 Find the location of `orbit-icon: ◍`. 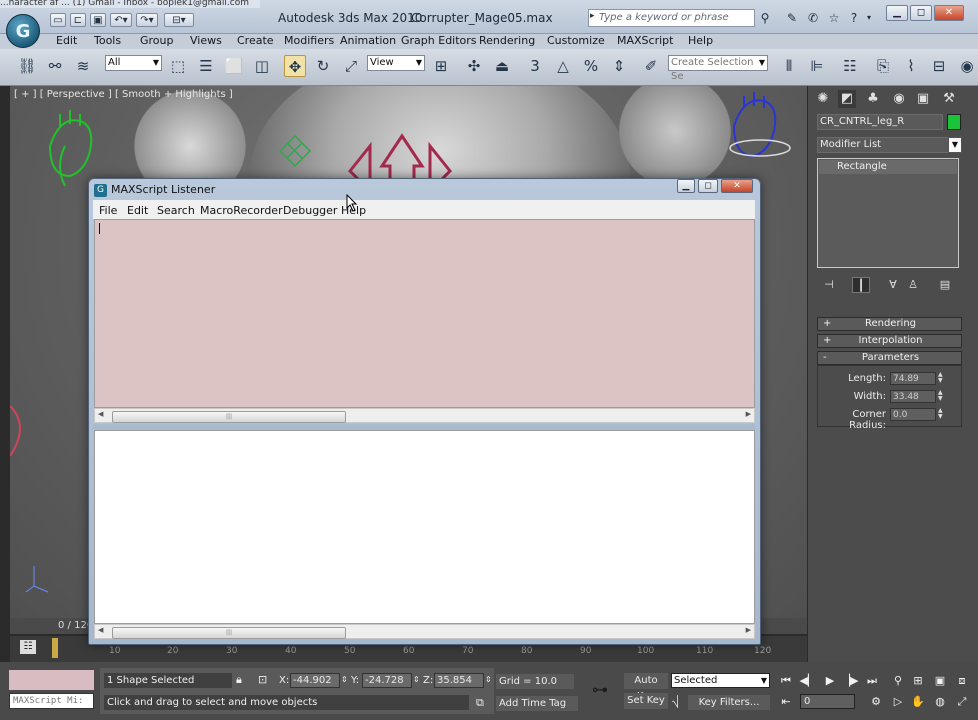

orbit-icon: ◍ is located at coordinates (940, 702).